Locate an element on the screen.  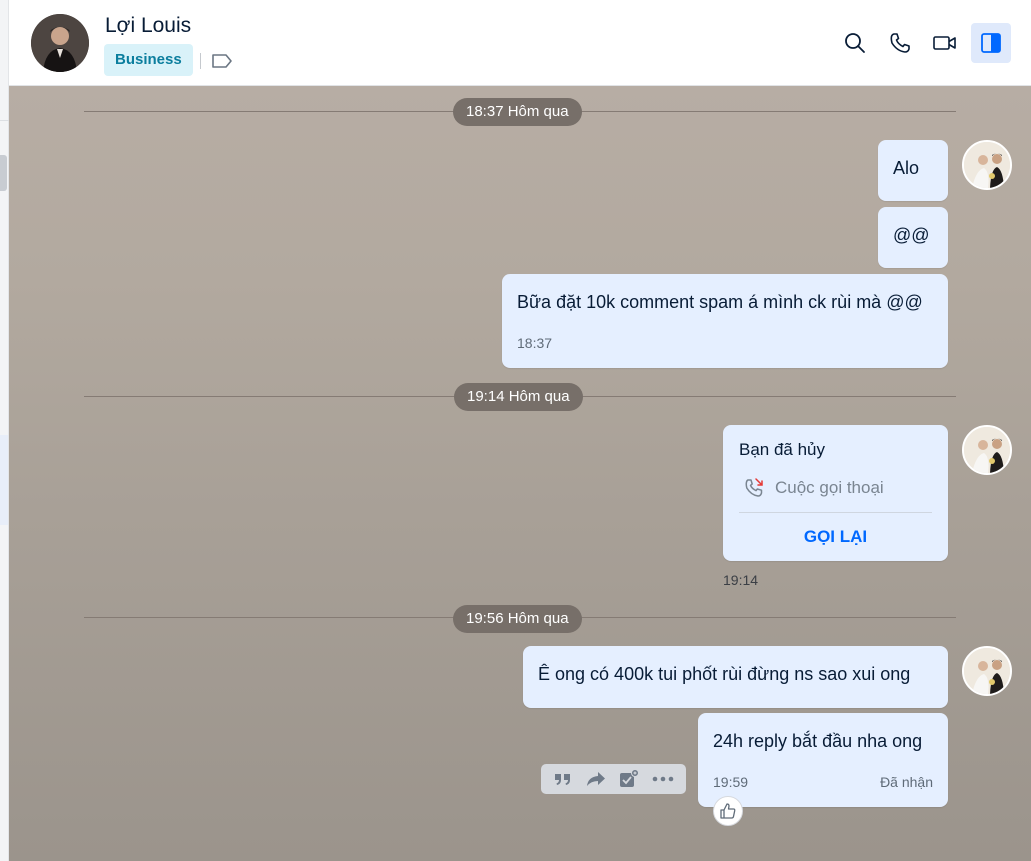
call-status-title: Bạn đã hủy is located at coordinates (782, 449).